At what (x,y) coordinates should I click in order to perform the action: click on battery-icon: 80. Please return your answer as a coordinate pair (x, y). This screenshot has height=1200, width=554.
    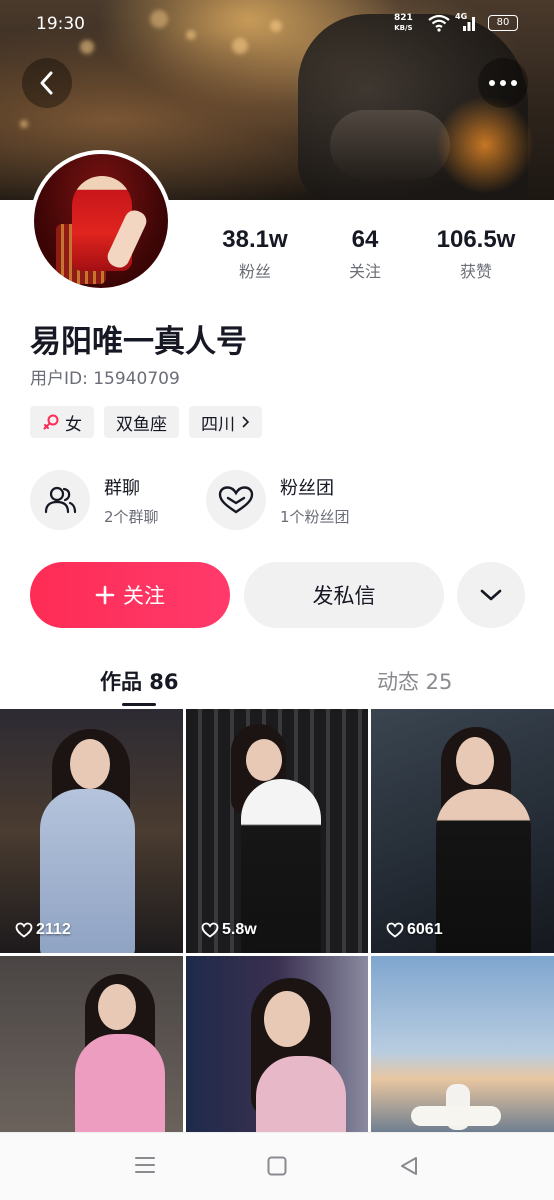
    Looking at the image, I should click on (503, 23).